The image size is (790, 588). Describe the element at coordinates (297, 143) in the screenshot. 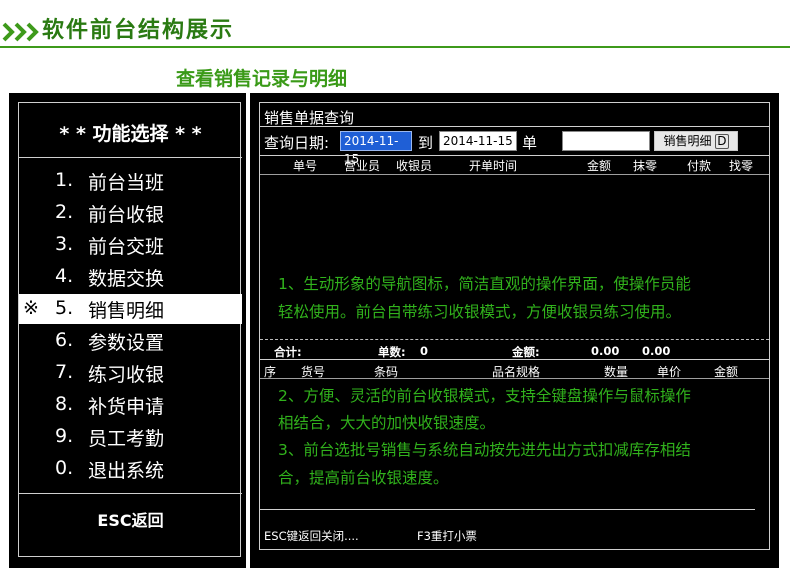

I see `date-label: 查询日期:` at that location.